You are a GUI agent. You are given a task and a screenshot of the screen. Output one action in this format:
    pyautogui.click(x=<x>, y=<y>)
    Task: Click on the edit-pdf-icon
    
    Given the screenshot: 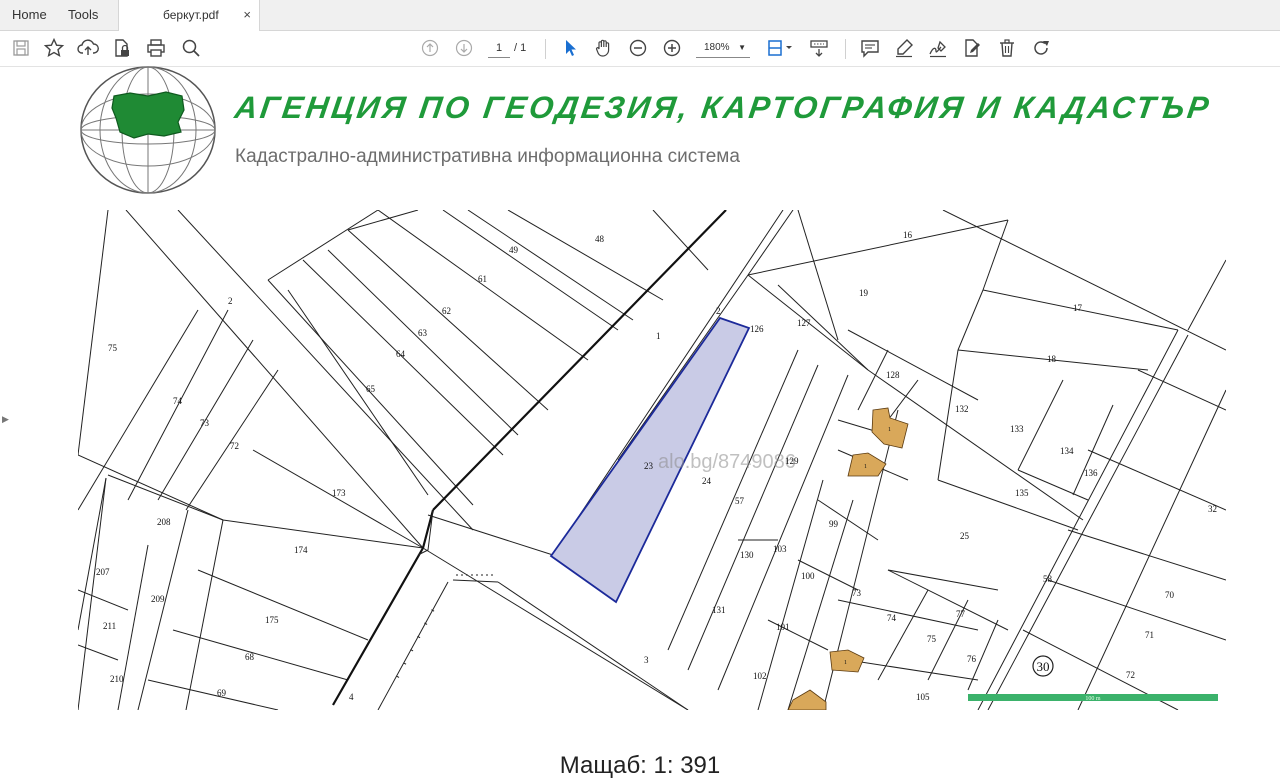 What is the action you would take?
    pyautogui.click(x=972, y=48)
    